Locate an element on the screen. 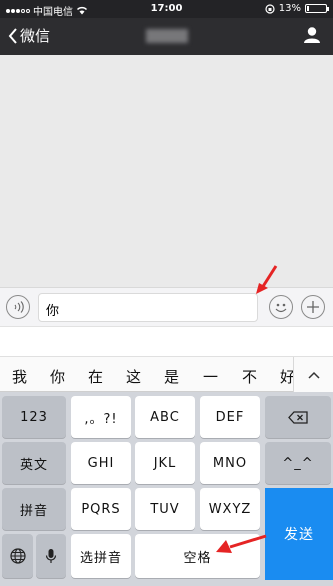  key-voice-input is located at coordinates (51, 556).